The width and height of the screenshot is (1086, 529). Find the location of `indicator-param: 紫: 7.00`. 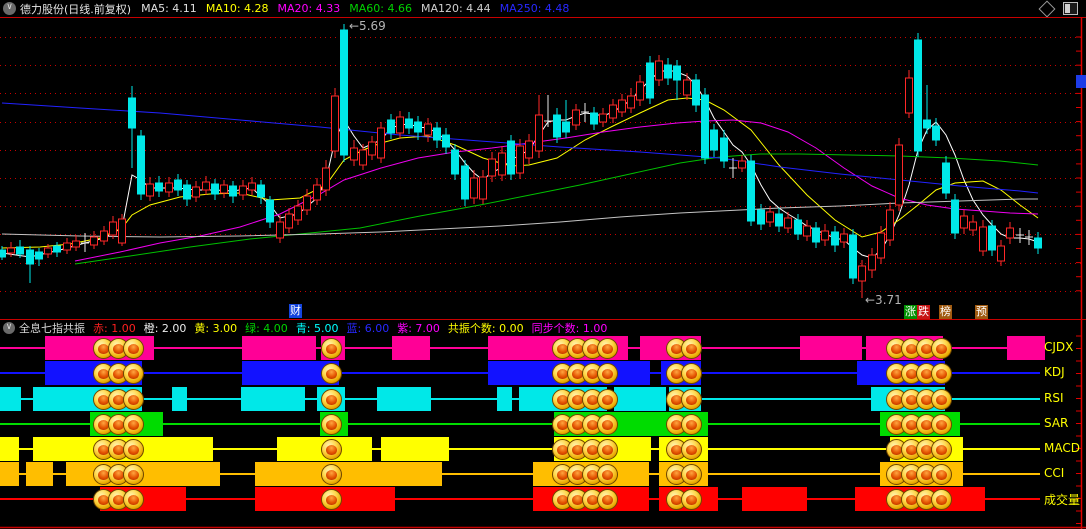

indicator-param: 紫: 7.00 is located at coordinates (418, 328).